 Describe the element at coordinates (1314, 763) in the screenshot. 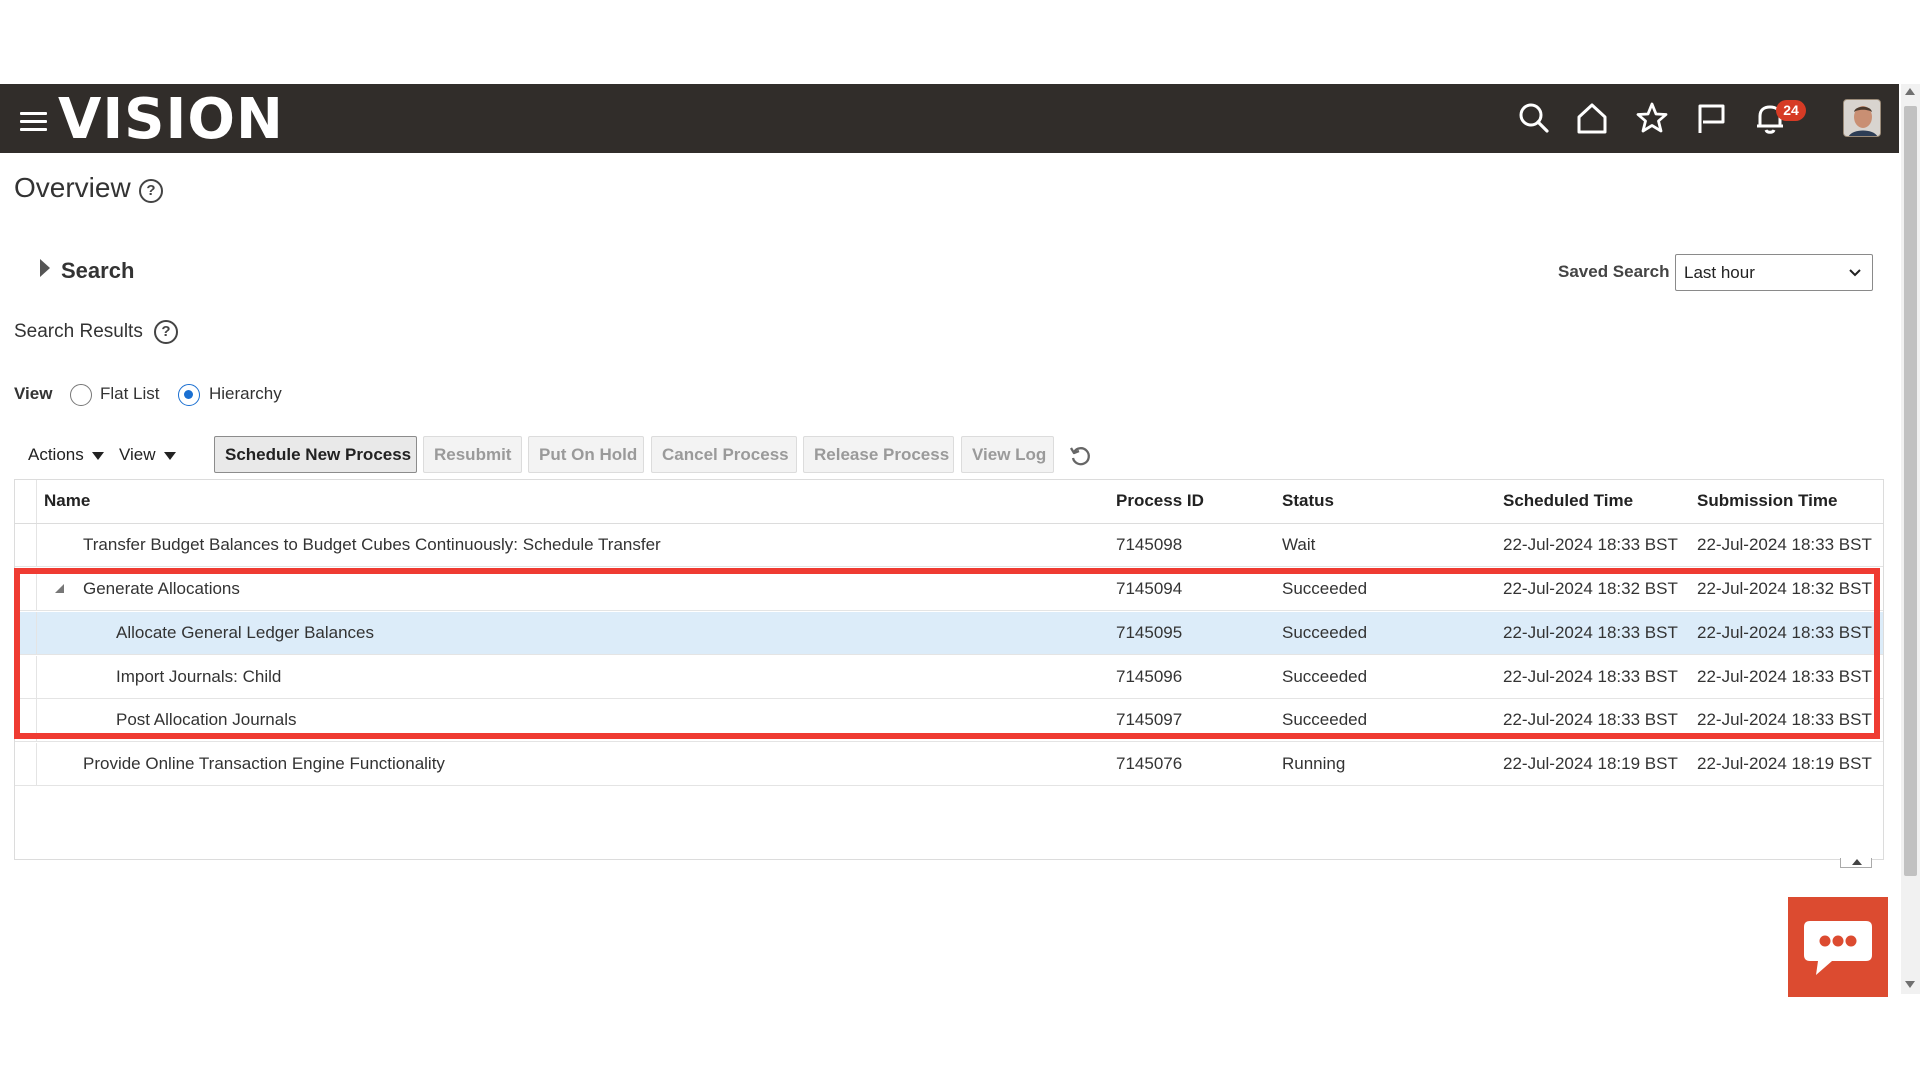

I see `cell-status: Running` at that location.